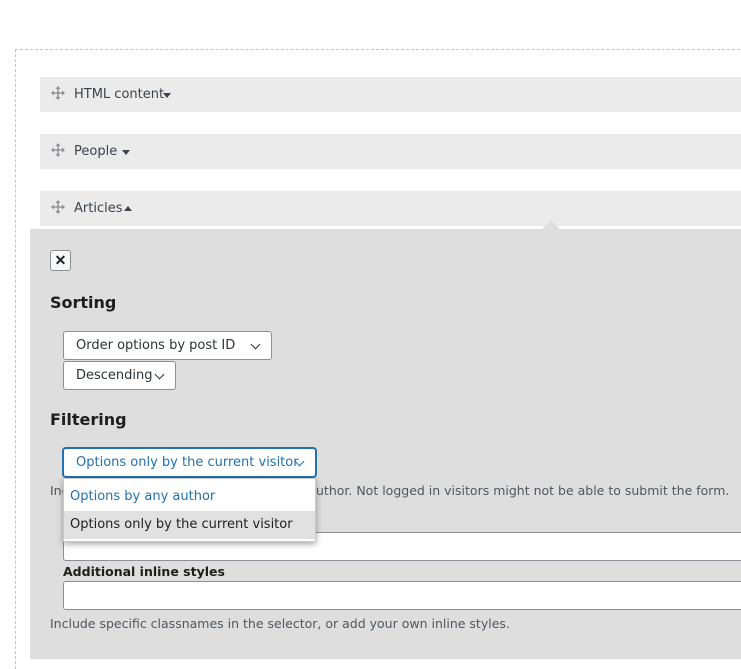  I want to click on author-filter-value: Options only by the current visitor, so click(187, 462).